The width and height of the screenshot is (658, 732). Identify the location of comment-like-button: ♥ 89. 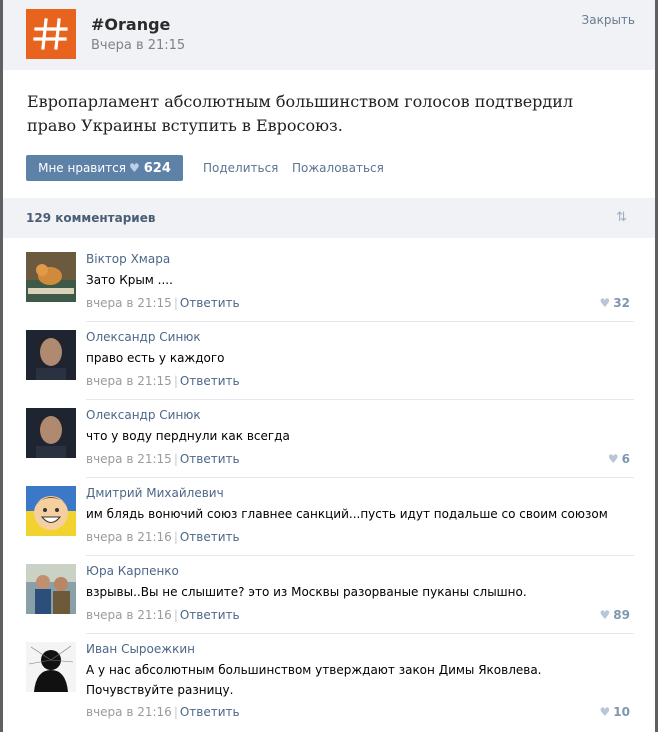
(615, 615).